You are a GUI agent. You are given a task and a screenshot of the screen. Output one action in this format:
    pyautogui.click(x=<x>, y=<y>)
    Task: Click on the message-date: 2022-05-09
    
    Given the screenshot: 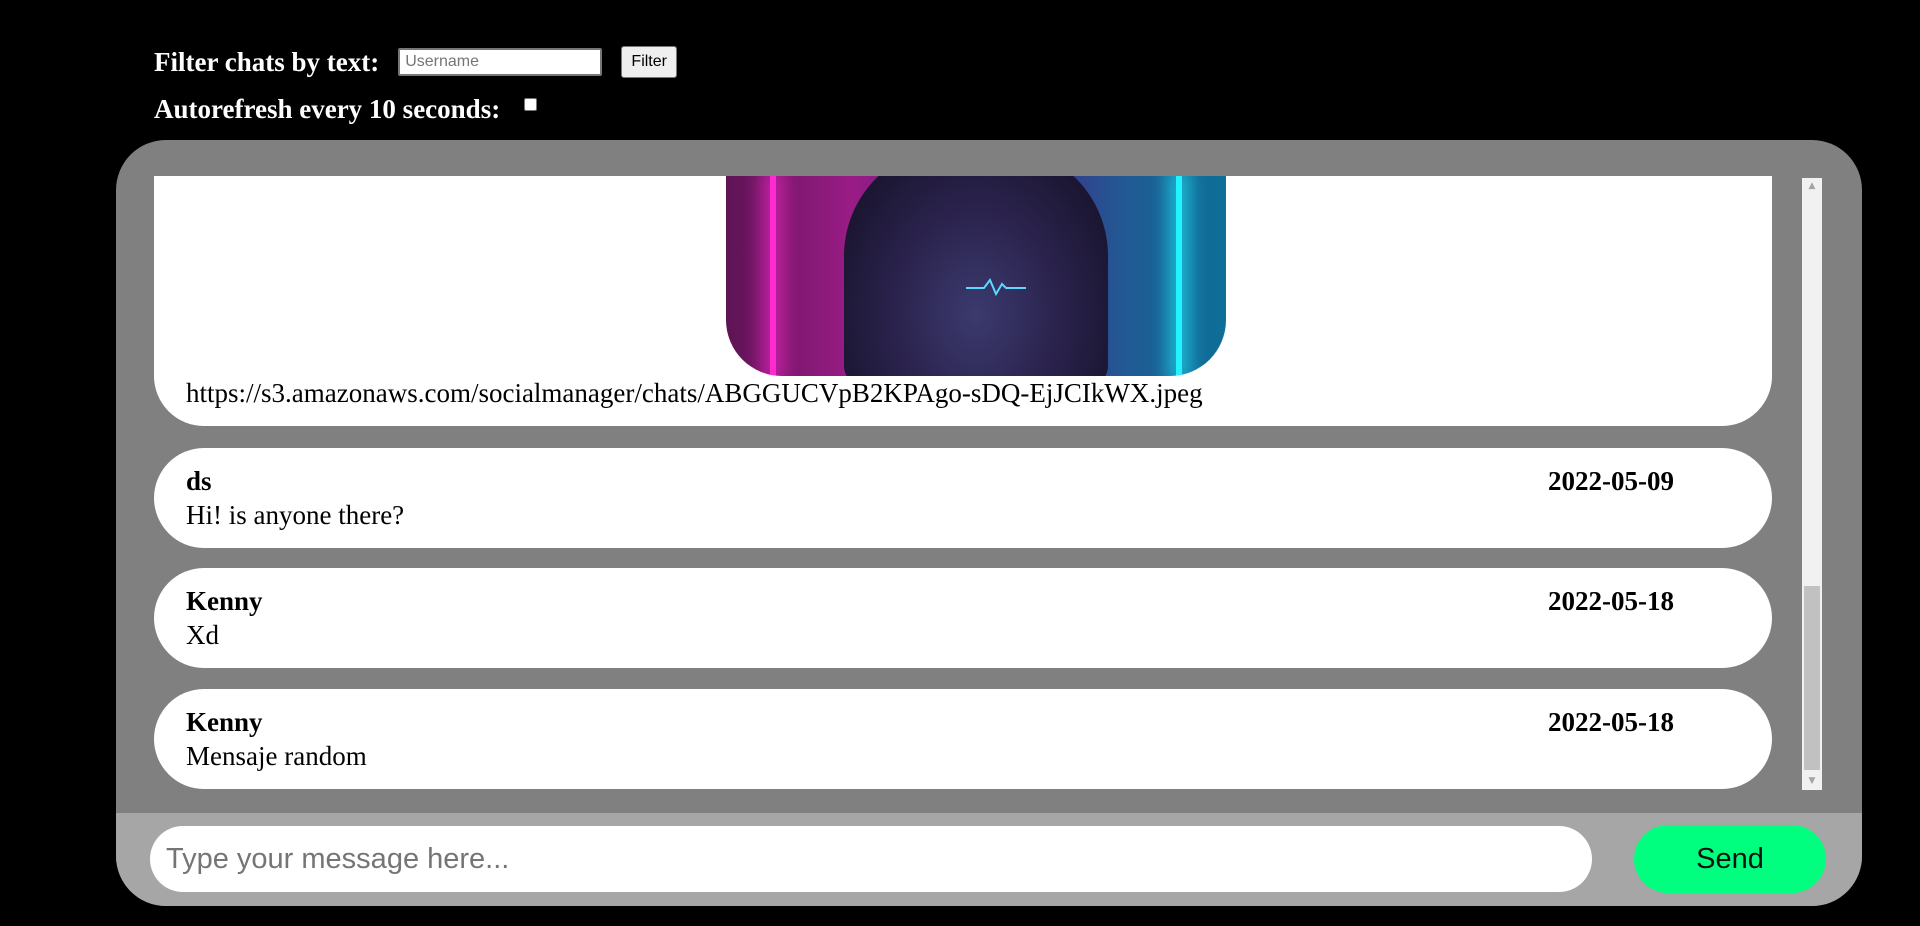 What is the action you would take?
    pyautogui.click(x=1611, y=481)
    